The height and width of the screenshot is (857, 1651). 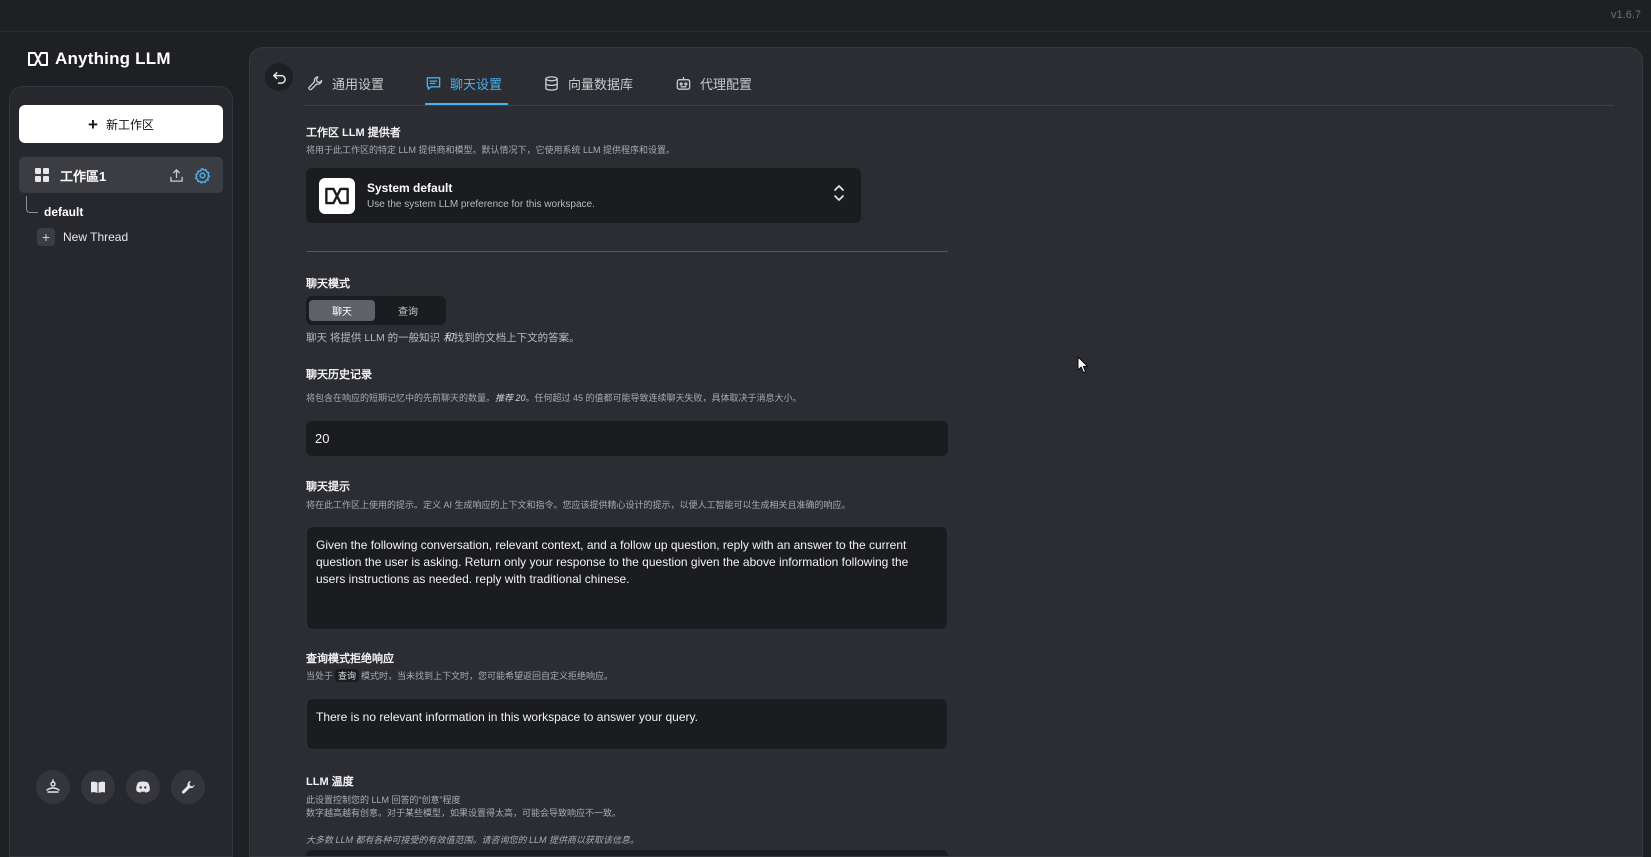 What do you see at coordinates (487, 676) in the screenshot?
I see `query-refusal-desc-suffix: 模式时，当未找到上下文时，您可能希望返回自定义拒绝响应。` at bounding box center [487, 676].